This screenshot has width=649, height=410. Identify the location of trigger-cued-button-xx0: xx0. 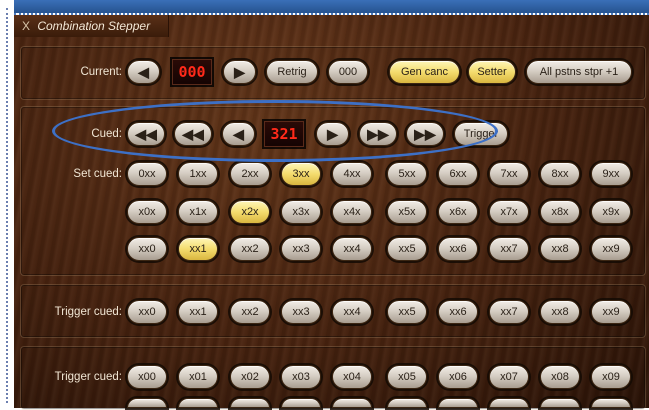
(147, 312).